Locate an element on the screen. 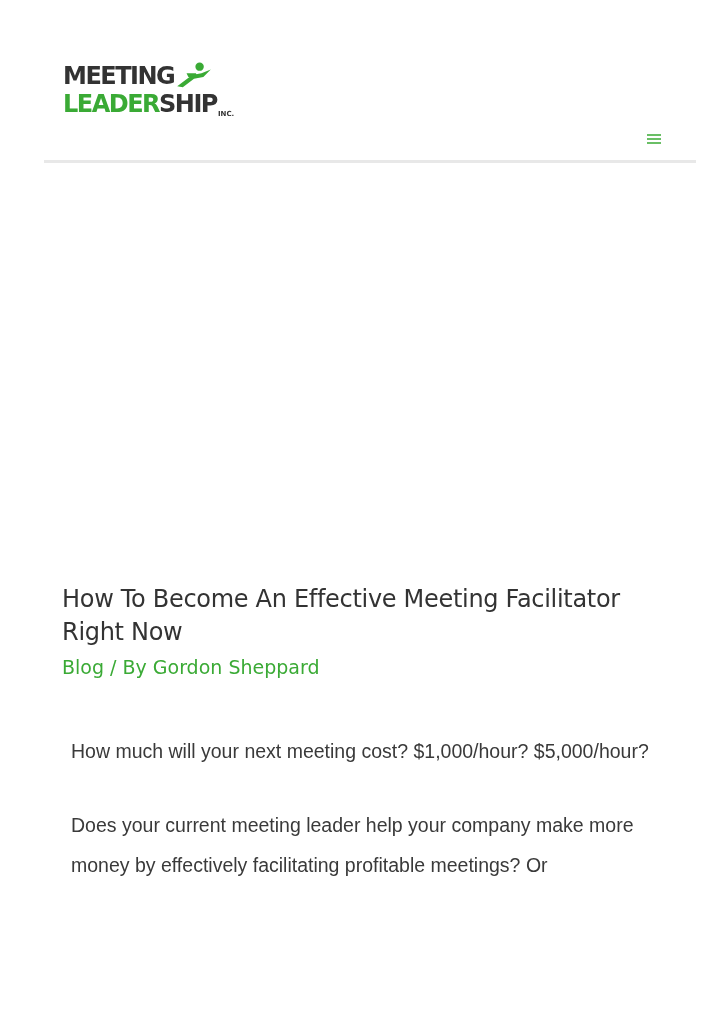 The image size is (720, 1018). body-paragraph: How much will your next meeting cost? $1,000/hour? $5,000/hour? is located at coordinates (360, 751).